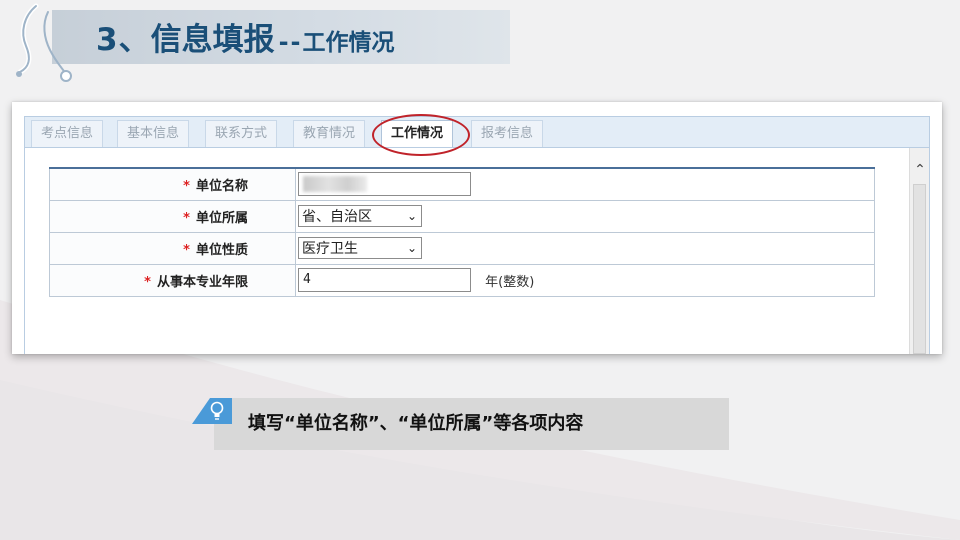 The width and height of the screenshot is (960, 540). Describe the element at coordinates (337, 217) in the screenshot. I see `affiliation-value: 省、自治区` at that location.